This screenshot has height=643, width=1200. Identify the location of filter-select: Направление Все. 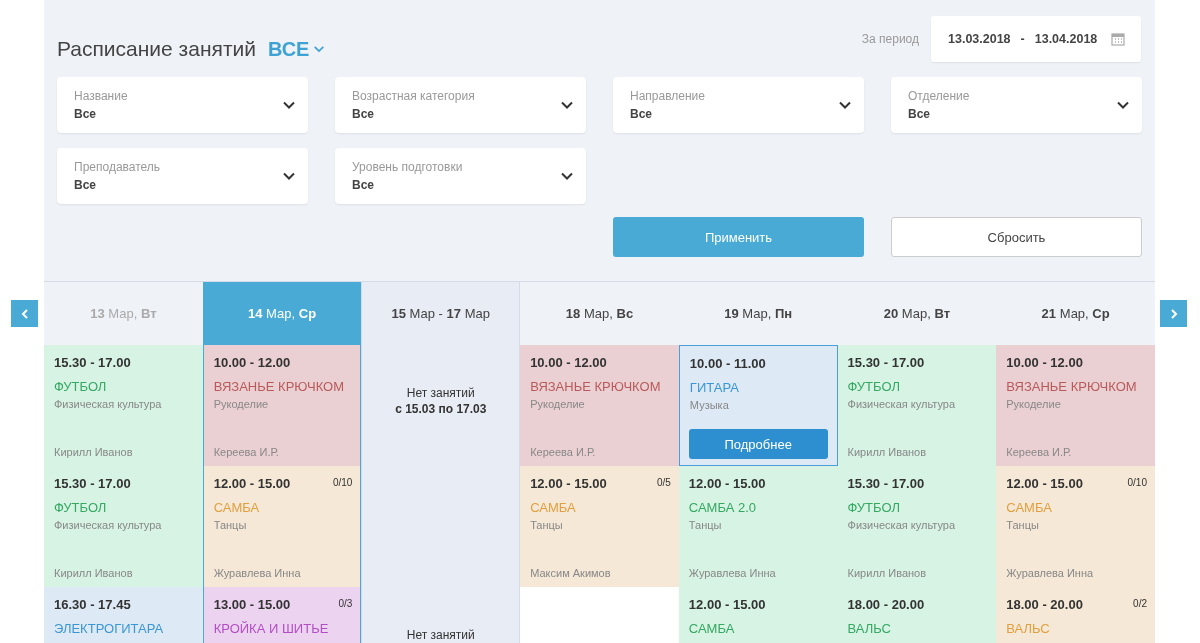
(738, 105).